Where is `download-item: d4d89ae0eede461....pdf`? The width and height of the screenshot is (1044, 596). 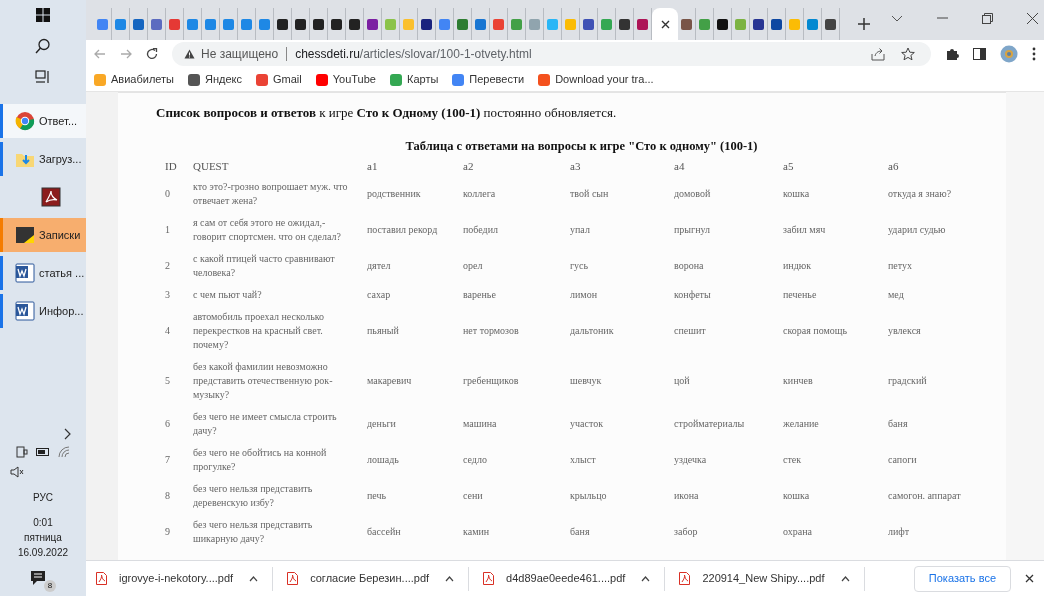 download-item: d4d89ae0eede461....pdf is located at coordinates (574, 578).